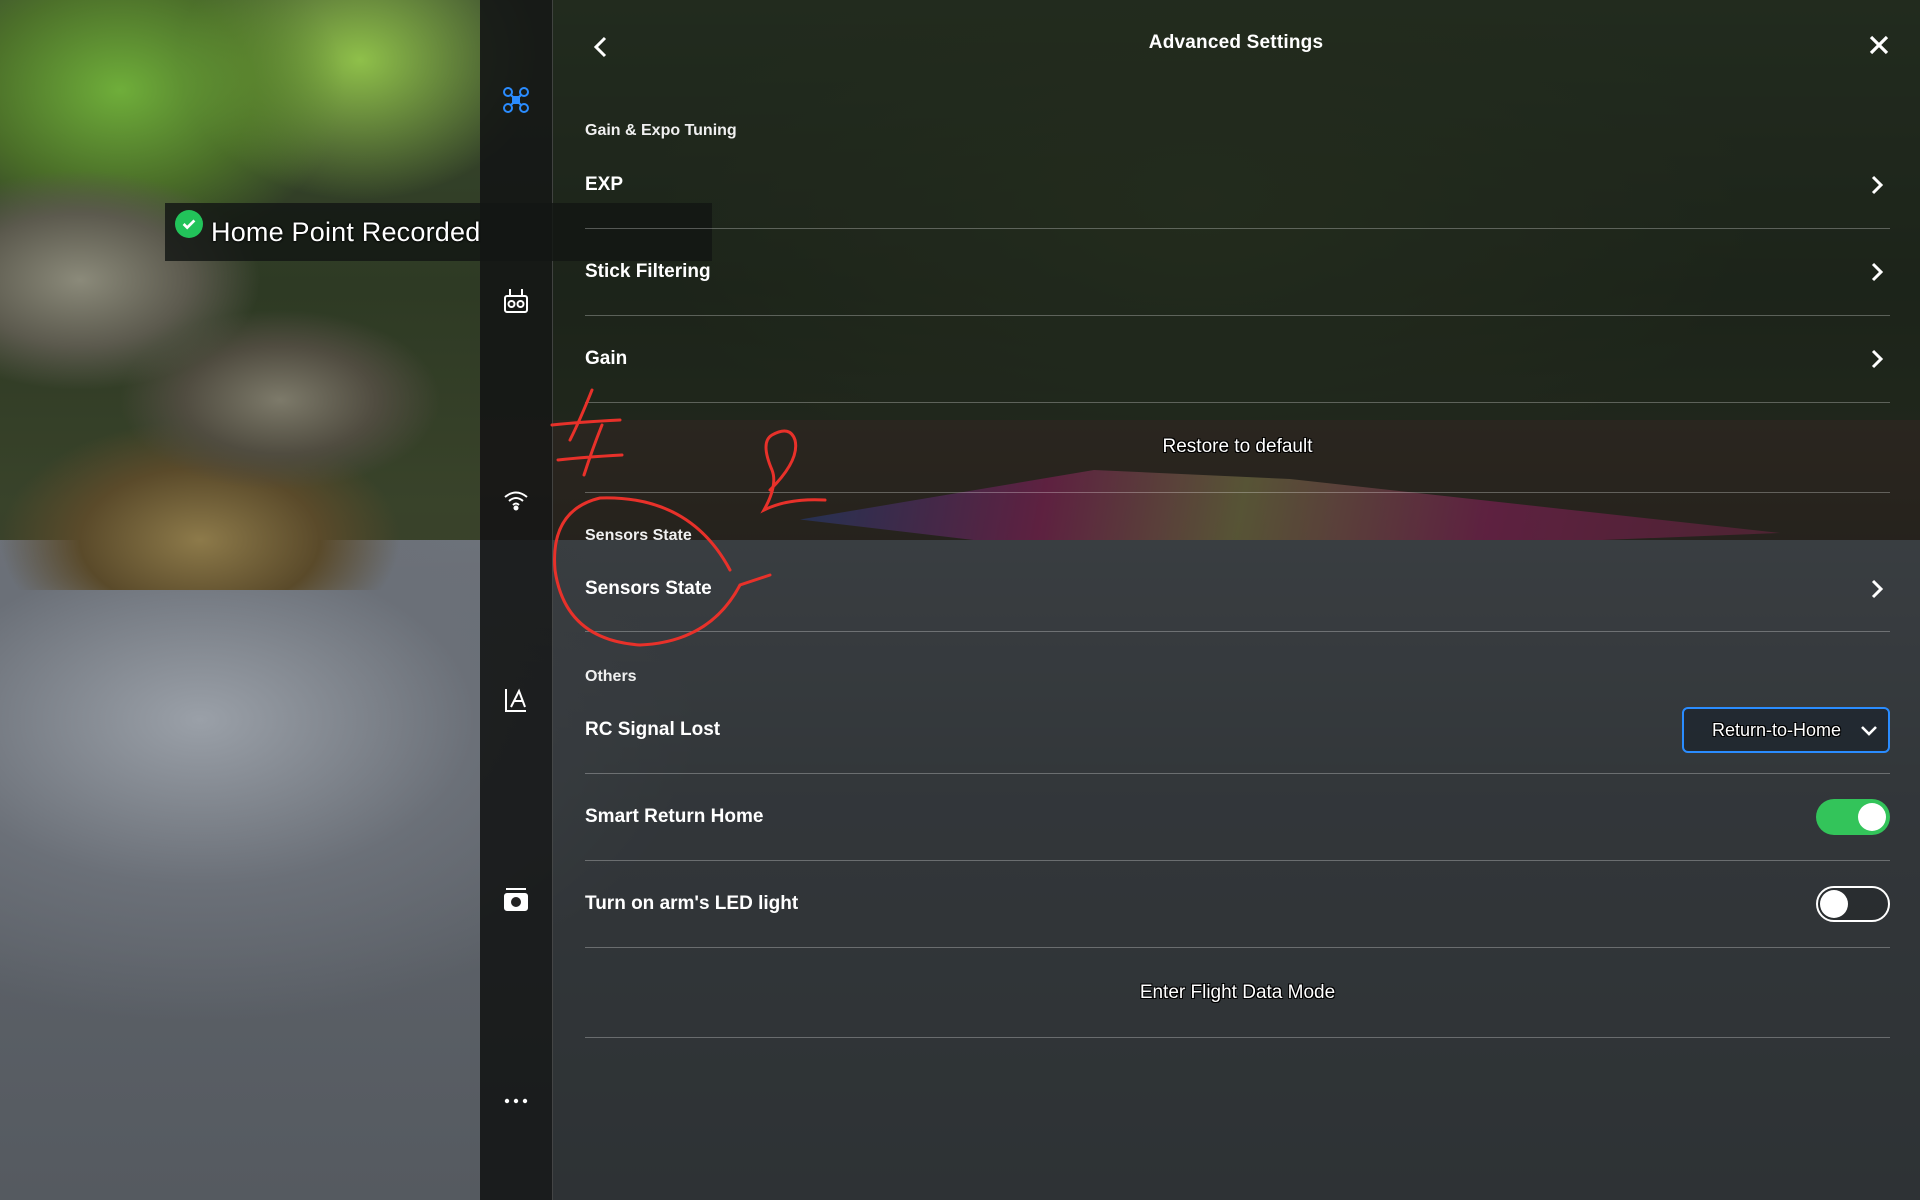 The image size is (1920, 1200). Describe the element at coordinates (604, 184) in the screenshot. I see `row-label: EXP` at that location.